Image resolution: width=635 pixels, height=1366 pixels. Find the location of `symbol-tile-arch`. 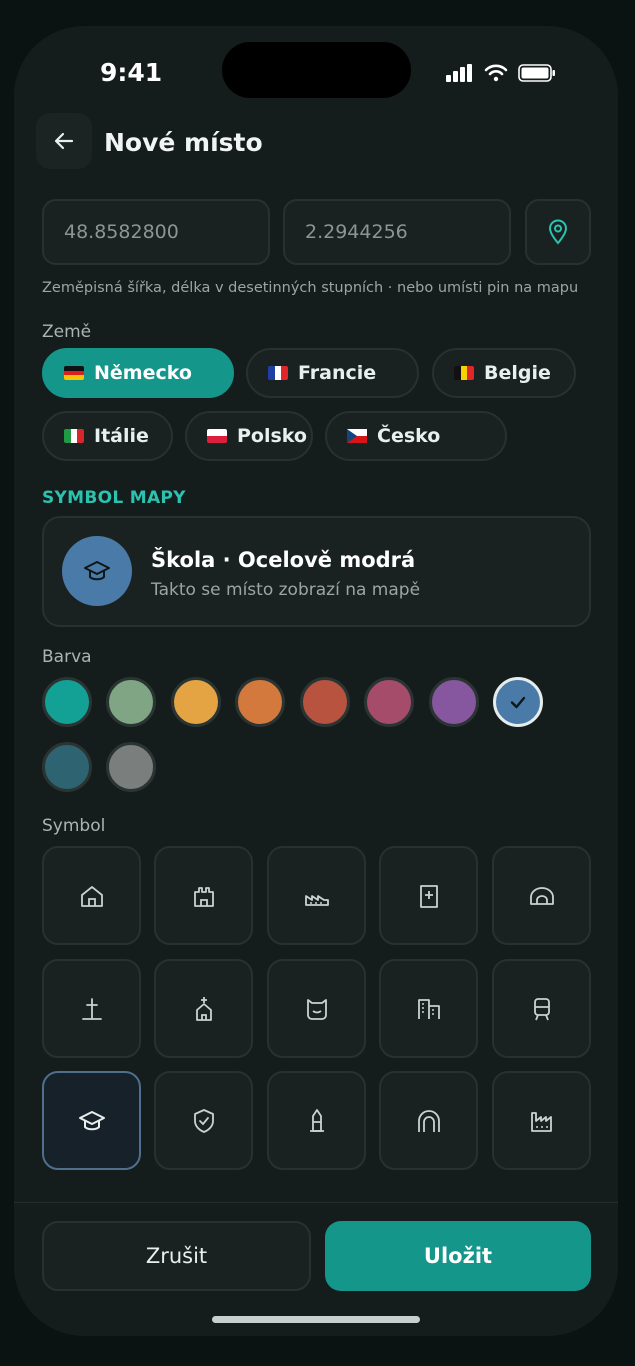

symbol-tile-arch is located at coordinates (428, 1120).